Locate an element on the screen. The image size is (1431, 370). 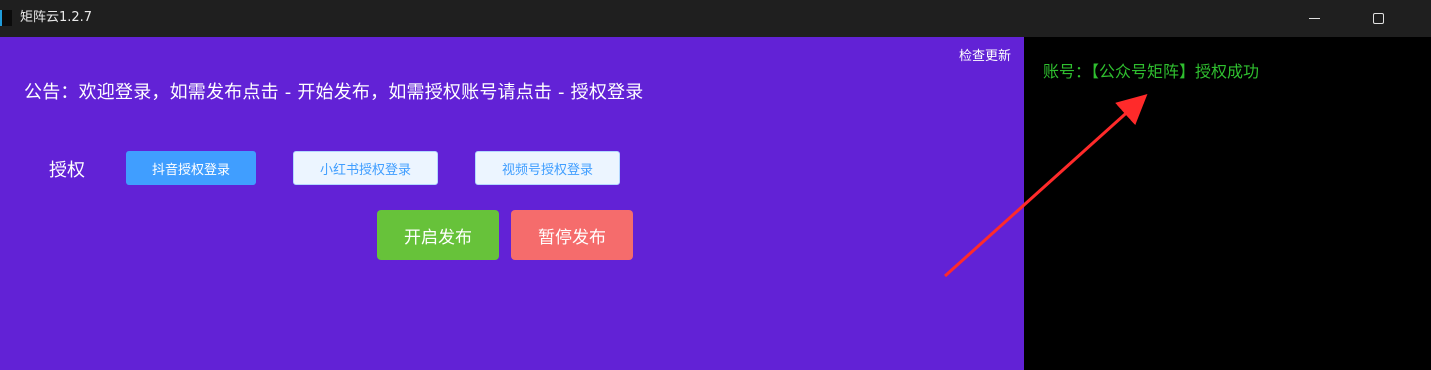
minimize-icon is located at coordinates (1314, 18).